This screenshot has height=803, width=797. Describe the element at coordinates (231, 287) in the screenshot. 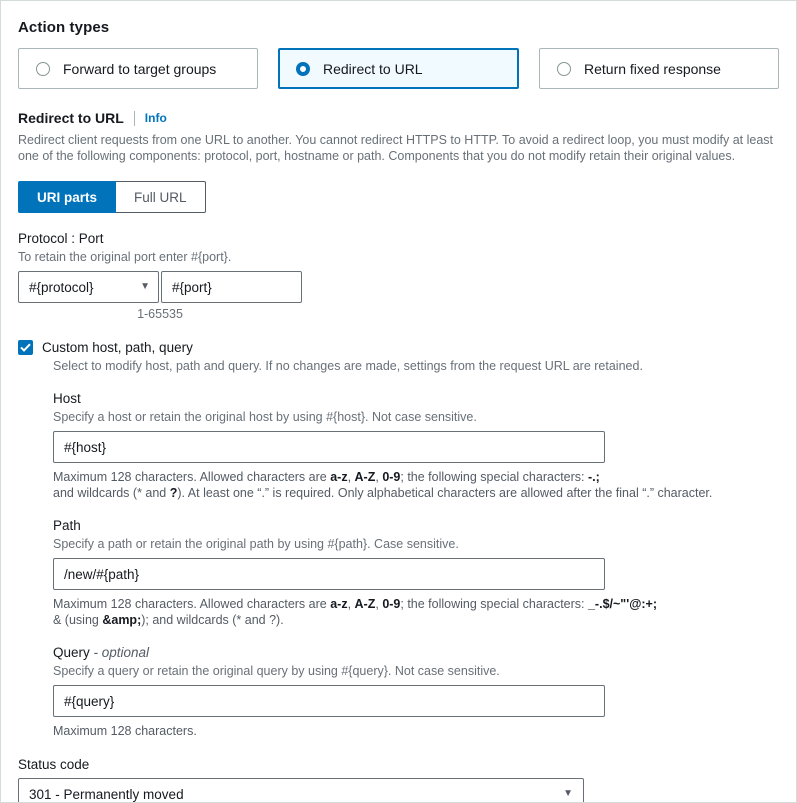

I see `port-input: #{port}` at that location.